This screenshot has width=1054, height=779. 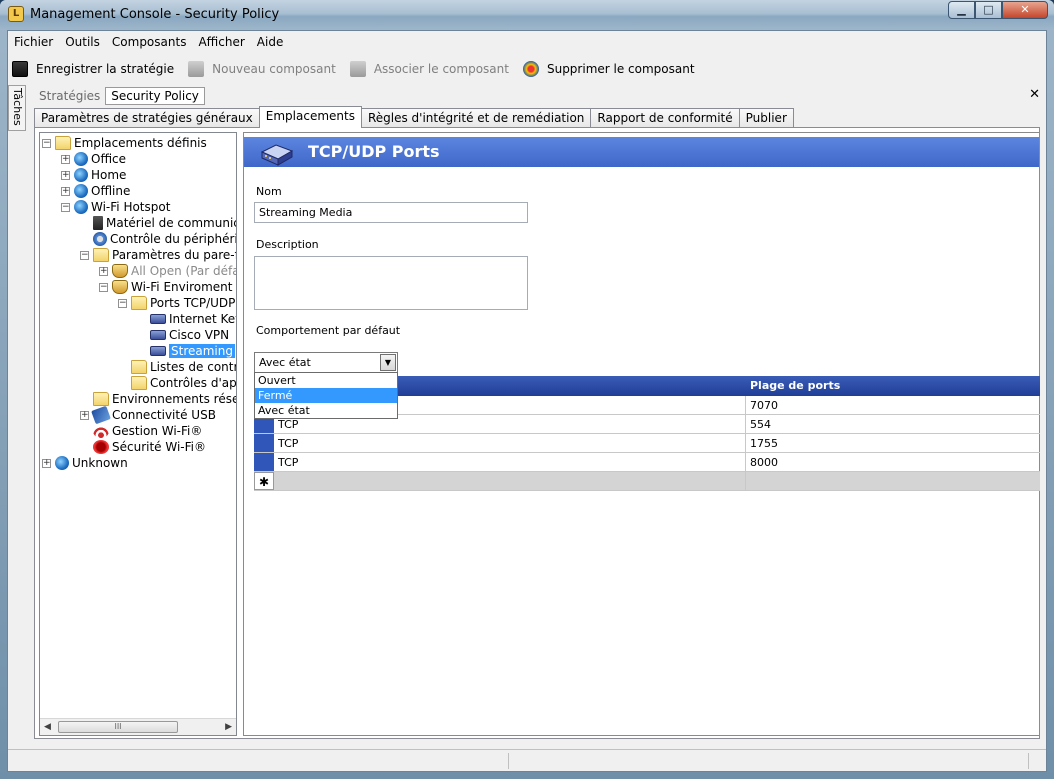 I want to click on option-ouvert: Ouvert, so click(x=326, y=380).